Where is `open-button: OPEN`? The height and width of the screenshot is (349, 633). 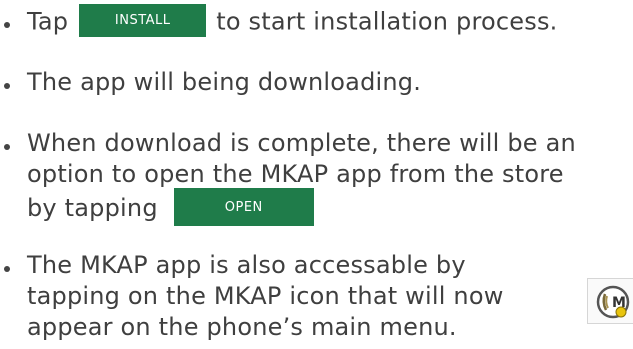
open-button: OPEN is located at coordinates (243, 207).